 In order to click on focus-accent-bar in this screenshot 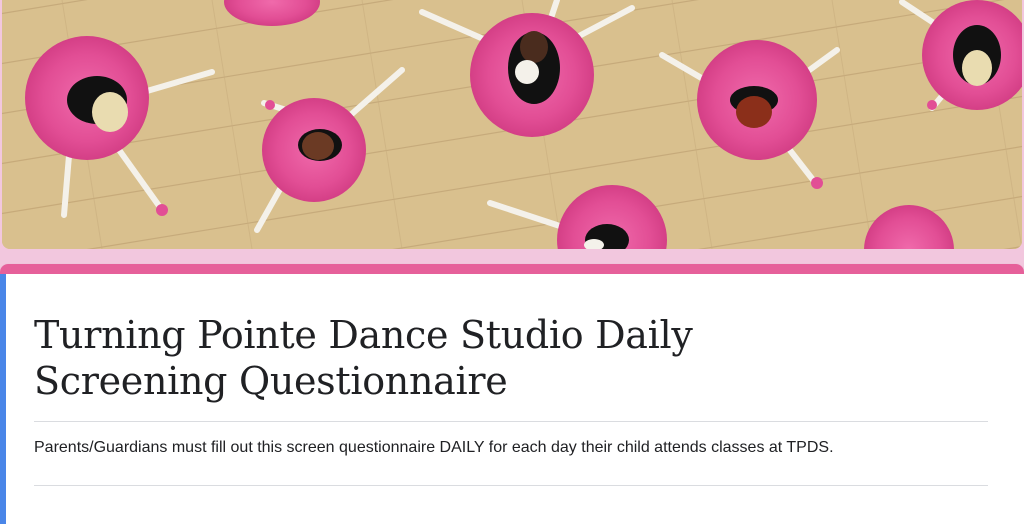, I will do `click(3, 399)`.